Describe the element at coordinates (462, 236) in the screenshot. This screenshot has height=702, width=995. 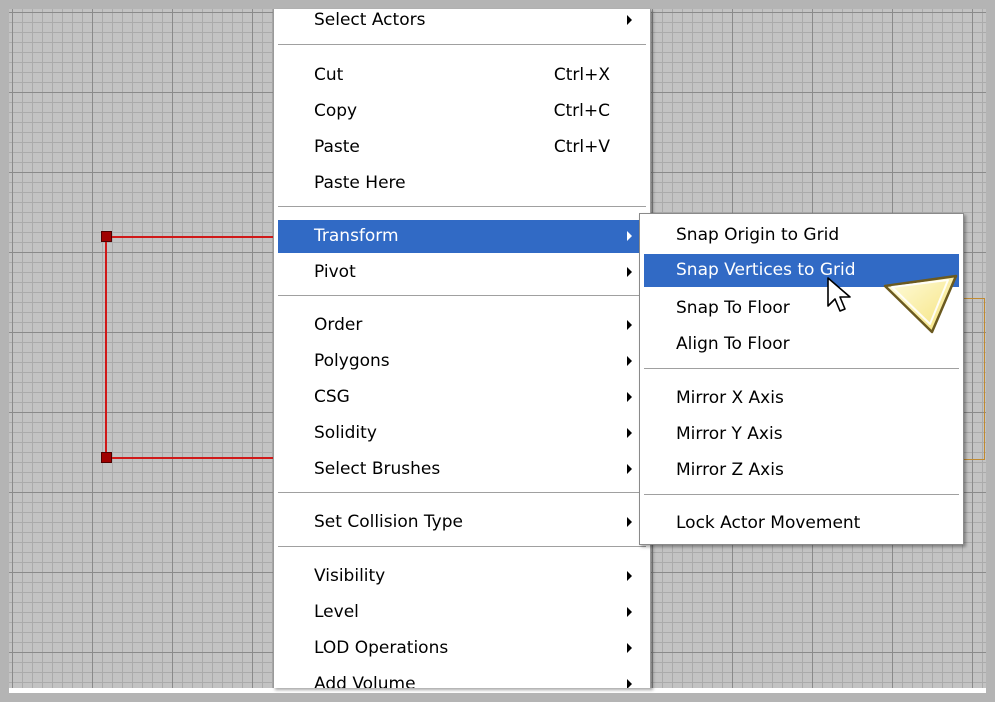
I see `menu-item-transform: Transform` at that location.